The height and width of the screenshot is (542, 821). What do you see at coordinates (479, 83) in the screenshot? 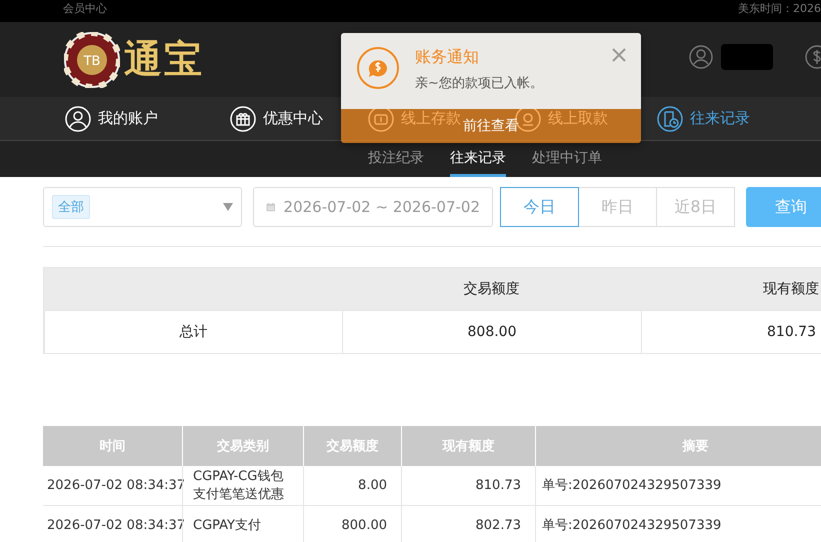
I see `notification-message: 亲~您的款项已入帐。` at bounding box center [479, 83].